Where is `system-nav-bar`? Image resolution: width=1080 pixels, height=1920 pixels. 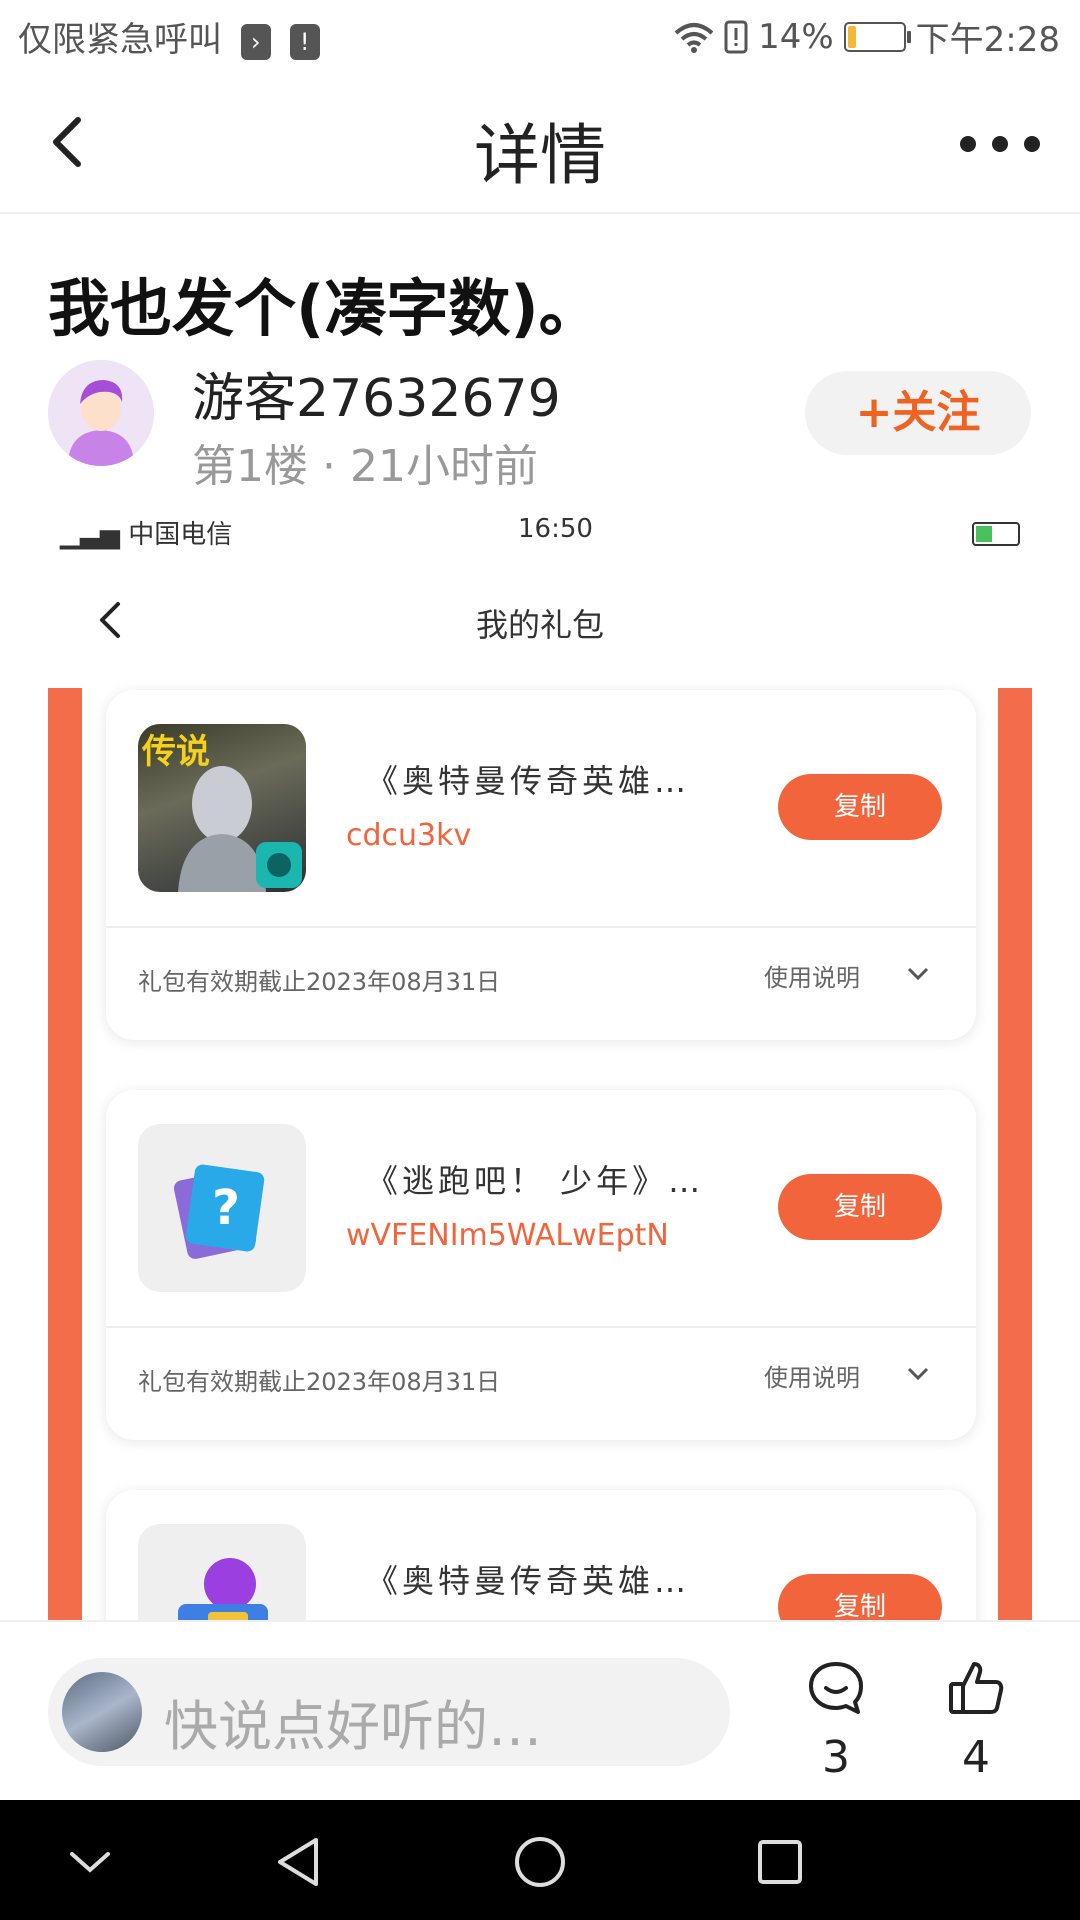
system-nav-bar is located at coordinates (540, 1860).